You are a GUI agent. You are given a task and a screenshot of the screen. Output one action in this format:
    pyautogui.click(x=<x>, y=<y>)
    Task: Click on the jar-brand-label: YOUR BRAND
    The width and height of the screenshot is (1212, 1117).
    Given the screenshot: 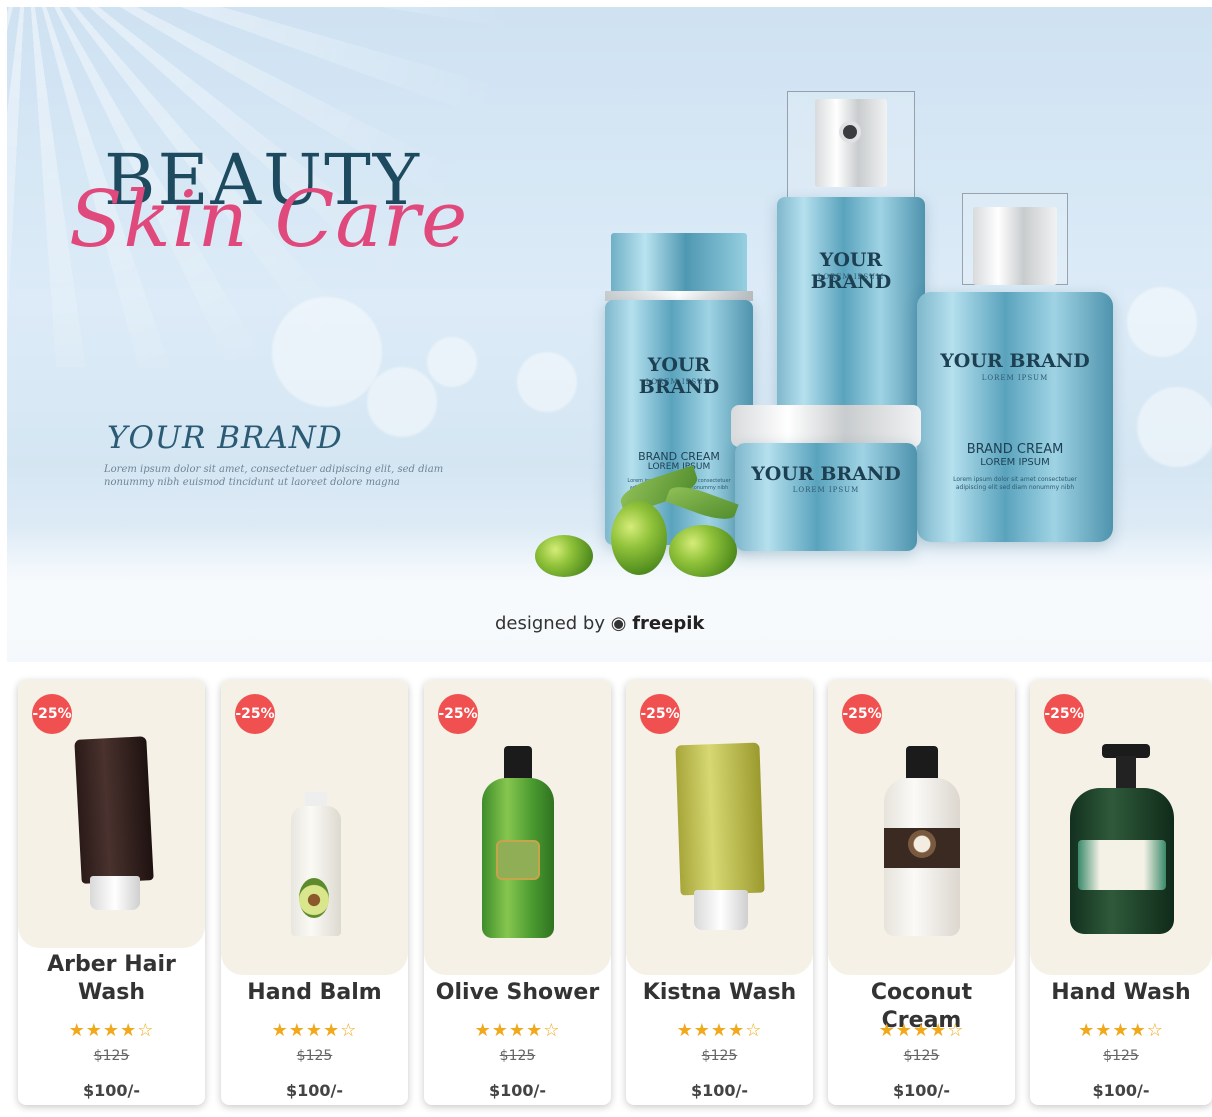 What is the action you would take?
    pyautogui.click(x=826, y=474)
    